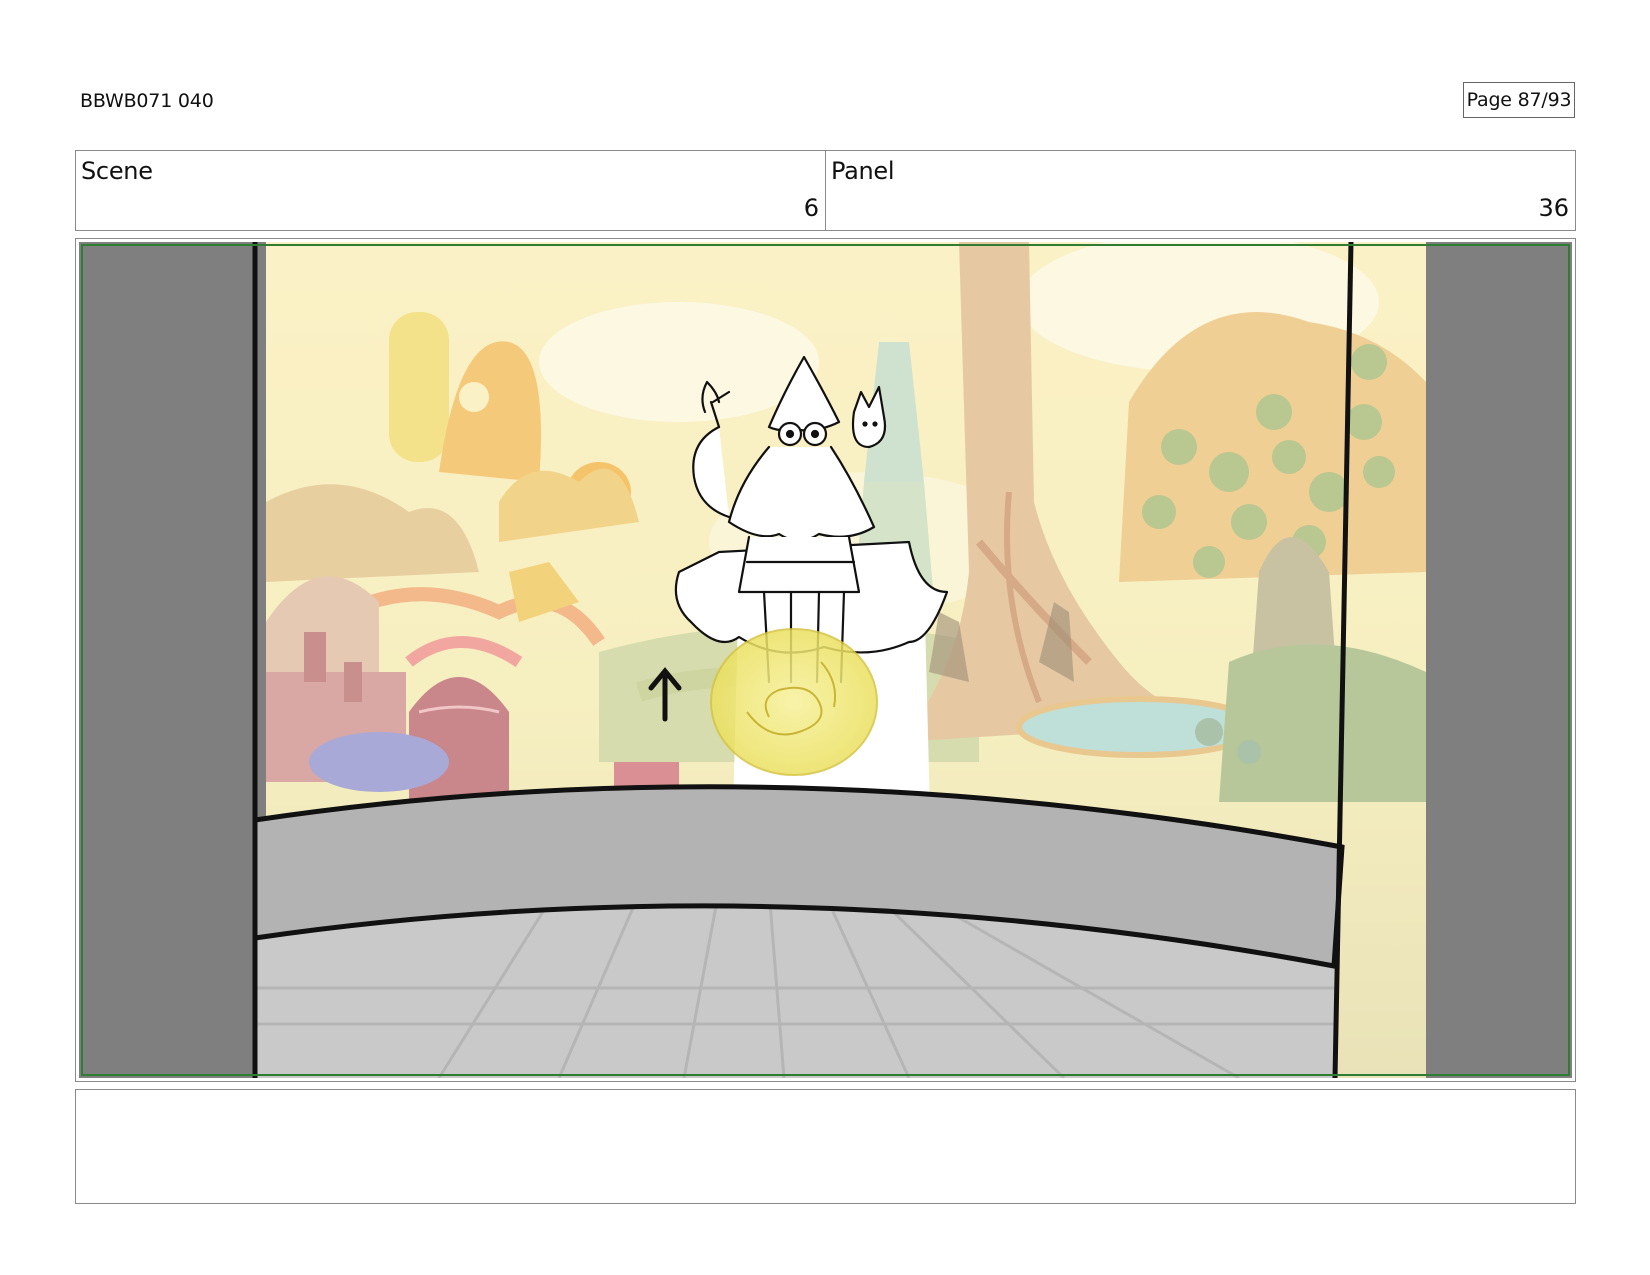 Image resolution: width=1650 pixels, height=1275 pixels. I want to click on panel-cell: Panel 36, so click(1200, 190).